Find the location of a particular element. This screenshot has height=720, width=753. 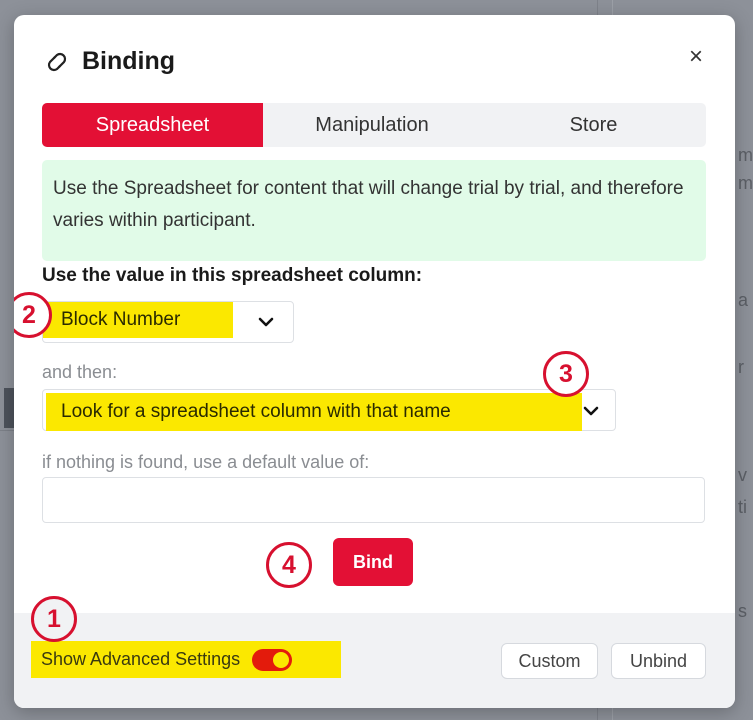

toggle-knob is located at coordinates (281, 659).